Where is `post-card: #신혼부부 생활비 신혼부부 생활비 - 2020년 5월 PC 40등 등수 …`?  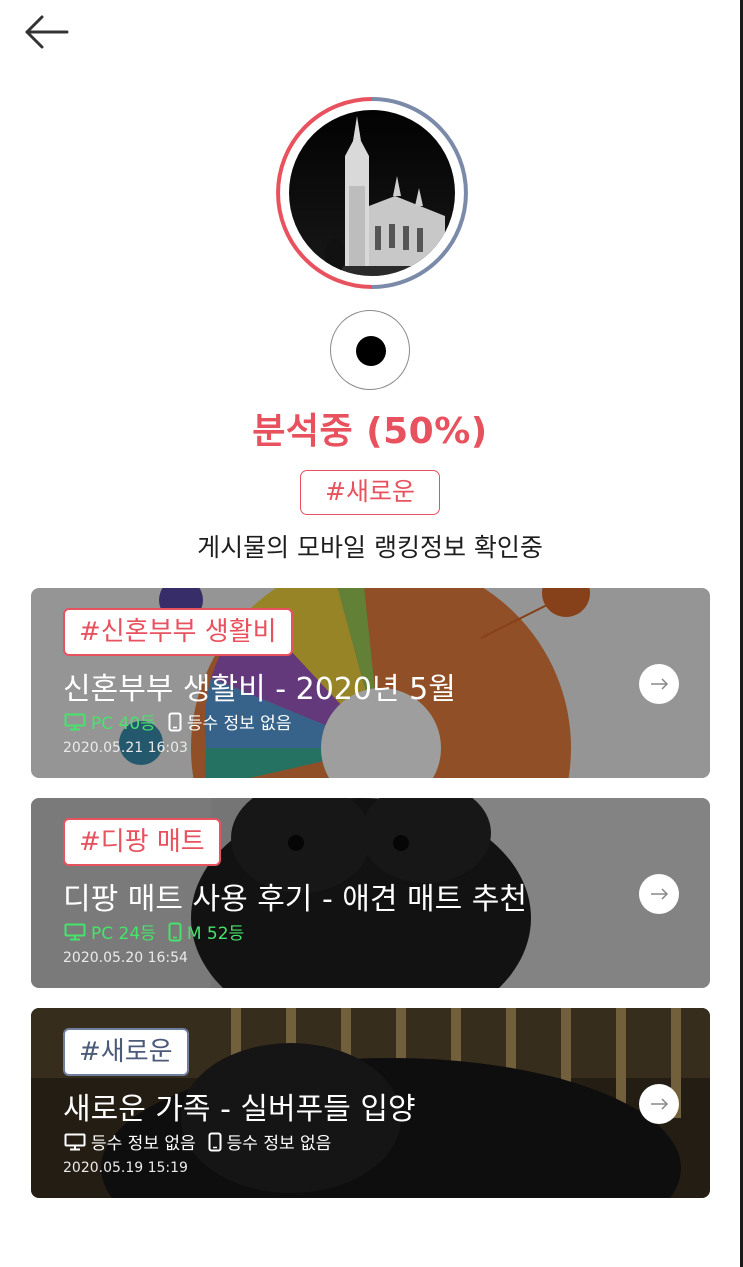 post-card: #신혼부부 생활비 신혼부부 생활비 - 2020년 5월 PC 40등 등수 … is located at coordinates (370, 683).